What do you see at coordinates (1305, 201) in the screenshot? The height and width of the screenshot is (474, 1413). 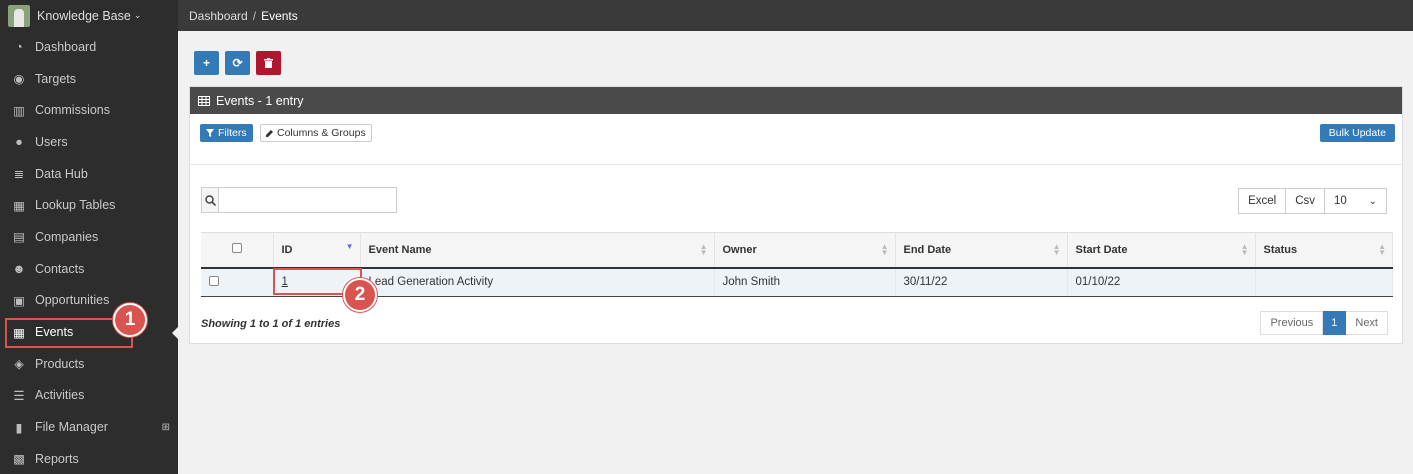 I see `csv-button: Csv` at bounding box center [1305, 201].